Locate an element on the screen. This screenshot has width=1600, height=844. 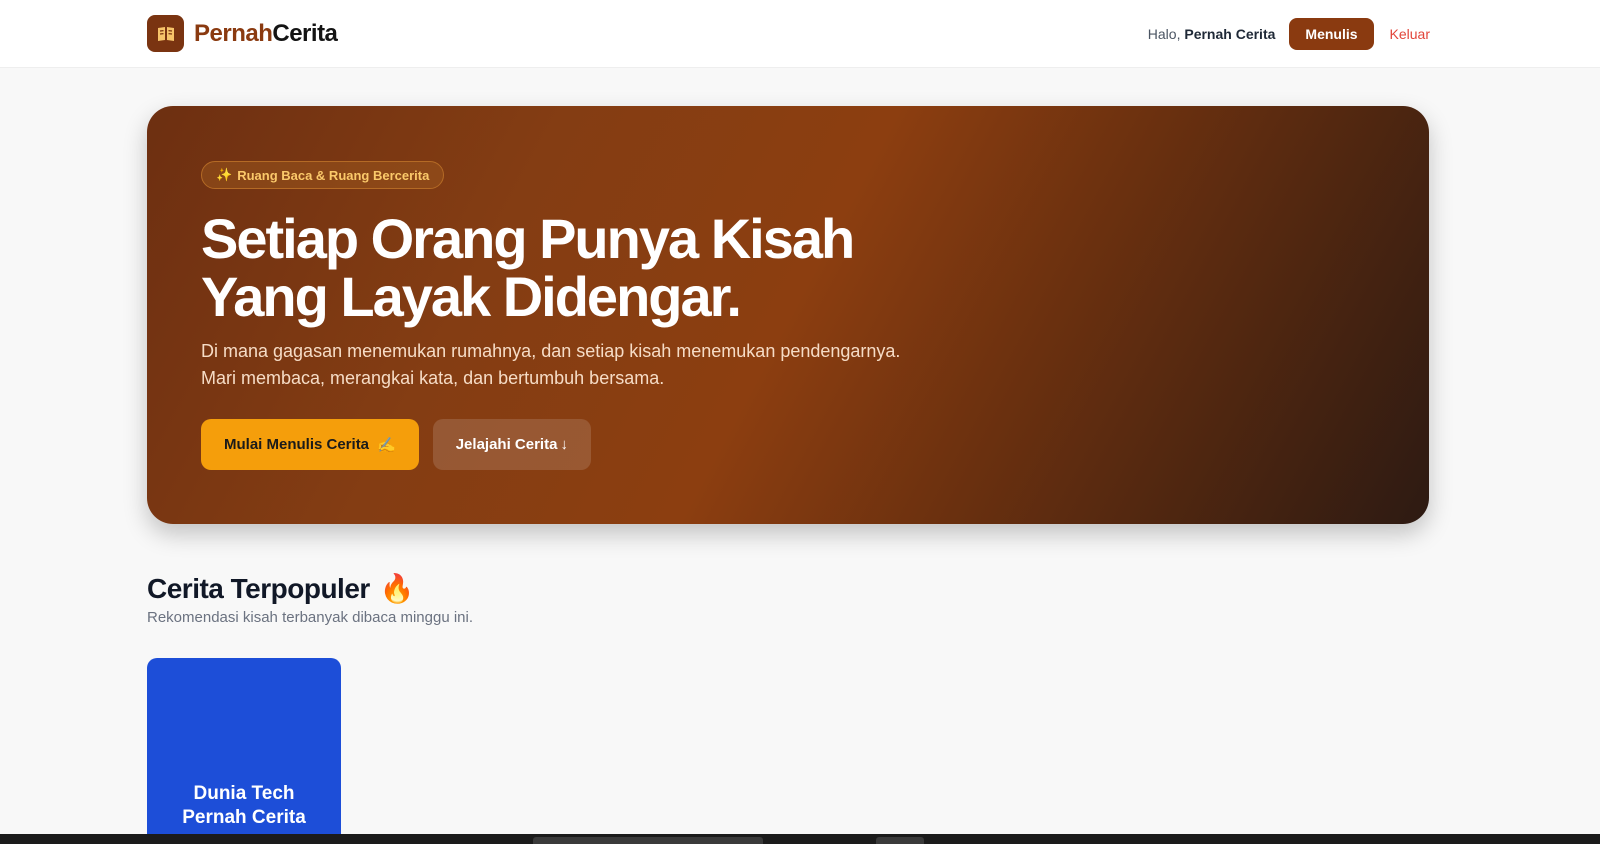
start-writing-button: Mulai Menulis Cerita ✍️ is located at coordinates (310, 444).